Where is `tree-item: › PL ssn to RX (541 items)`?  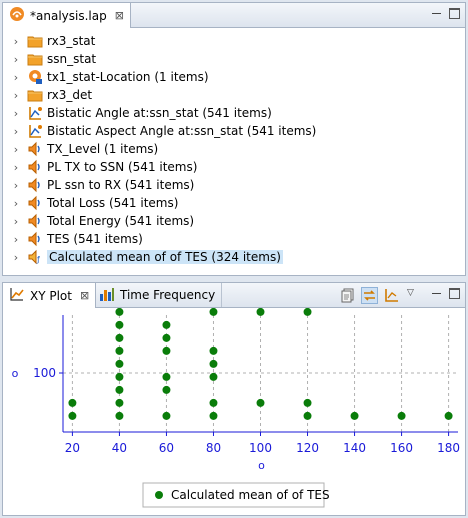
tree-item: › PL ssn to RX (541 items) is located at coordinates (102, 185).